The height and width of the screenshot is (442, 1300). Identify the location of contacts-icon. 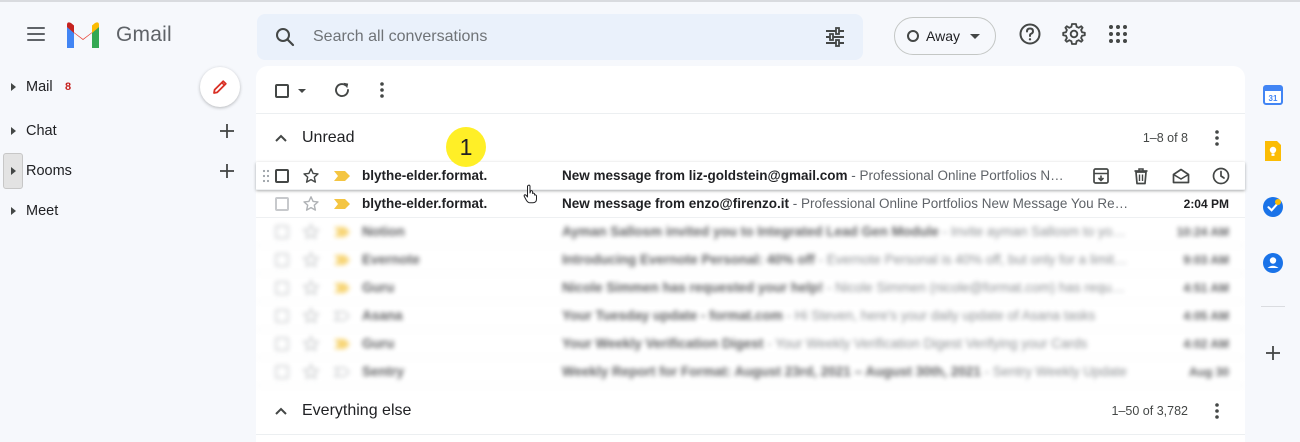
(1273, 263).